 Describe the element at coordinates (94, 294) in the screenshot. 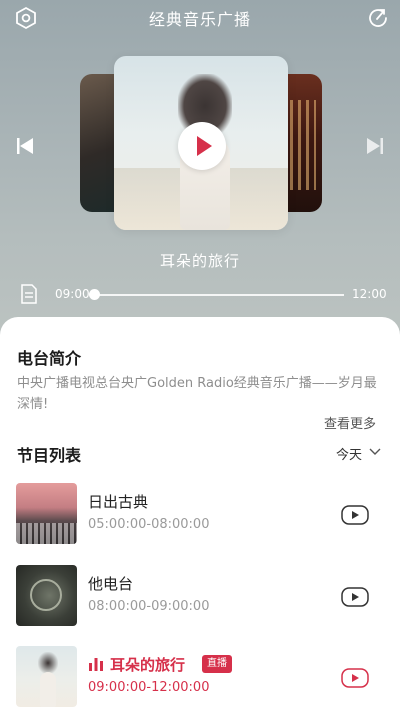

I see `progress-knob` at that location.